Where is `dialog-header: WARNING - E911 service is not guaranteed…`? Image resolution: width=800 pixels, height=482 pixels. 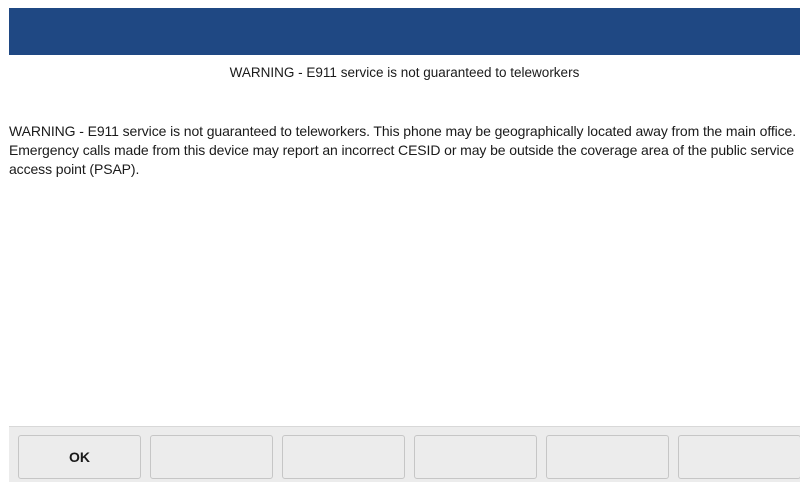
dialog-header: WARNING - E911 service is not guaranteed… is located at coordinates (404, 72).